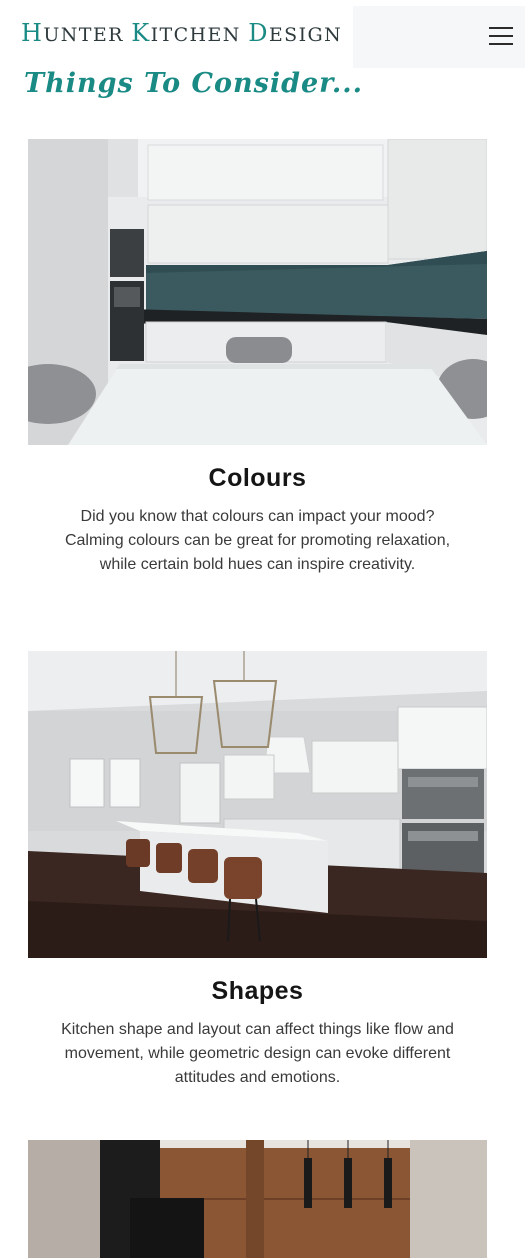 The width and height of the screenshot is (525, 1258). What do you see at coordinates (501, 37) in the screenshot?
I see `hamburger-menu-icon` at bounding box center [501, 37].